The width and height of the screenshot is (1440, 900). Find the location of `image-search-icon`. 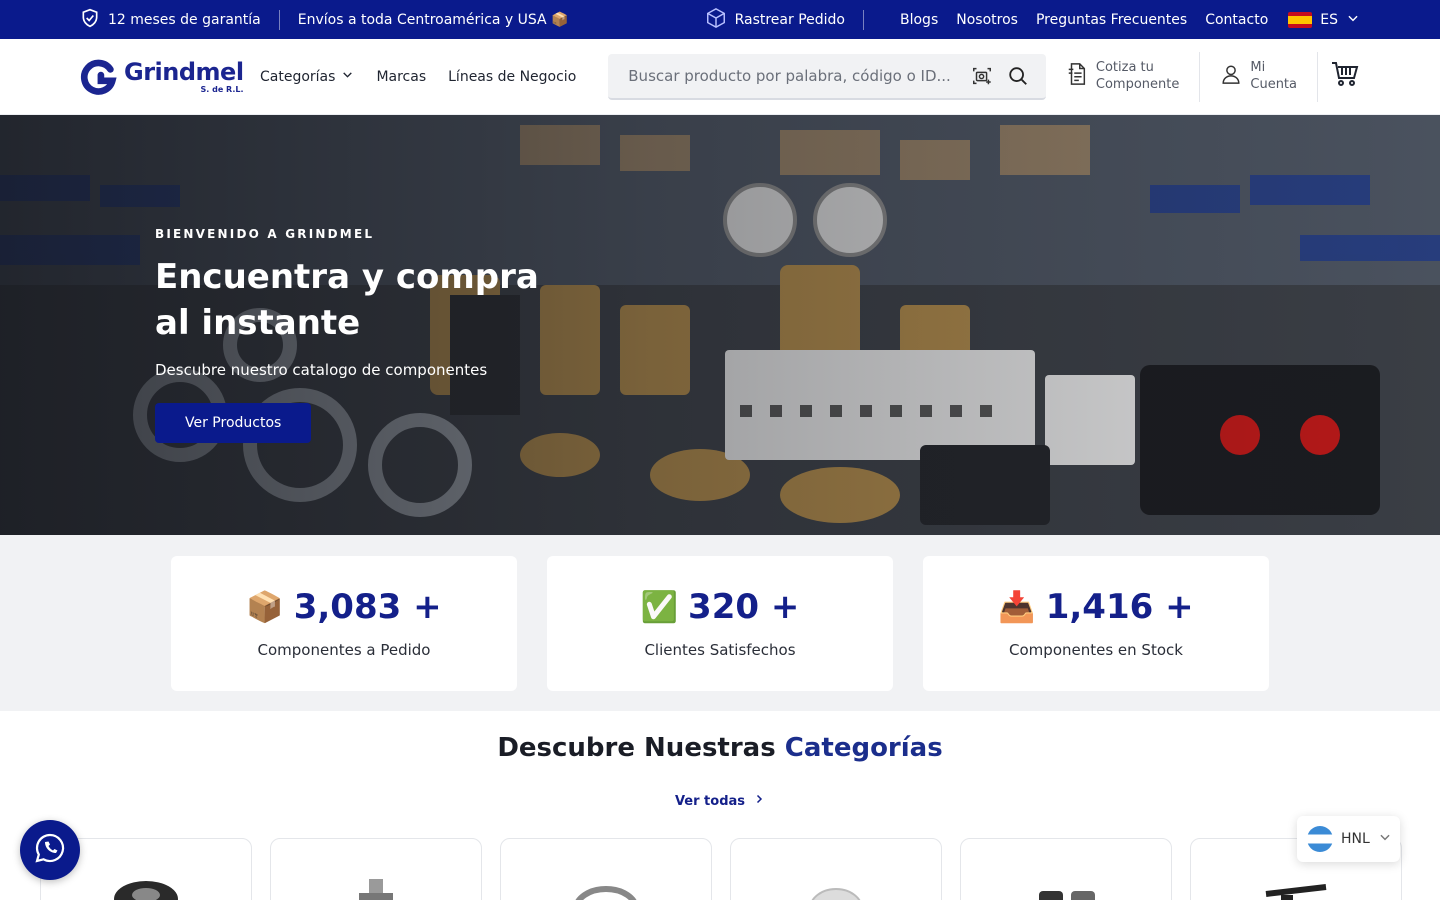

image-search-icon is located at coordinates (982, 76).